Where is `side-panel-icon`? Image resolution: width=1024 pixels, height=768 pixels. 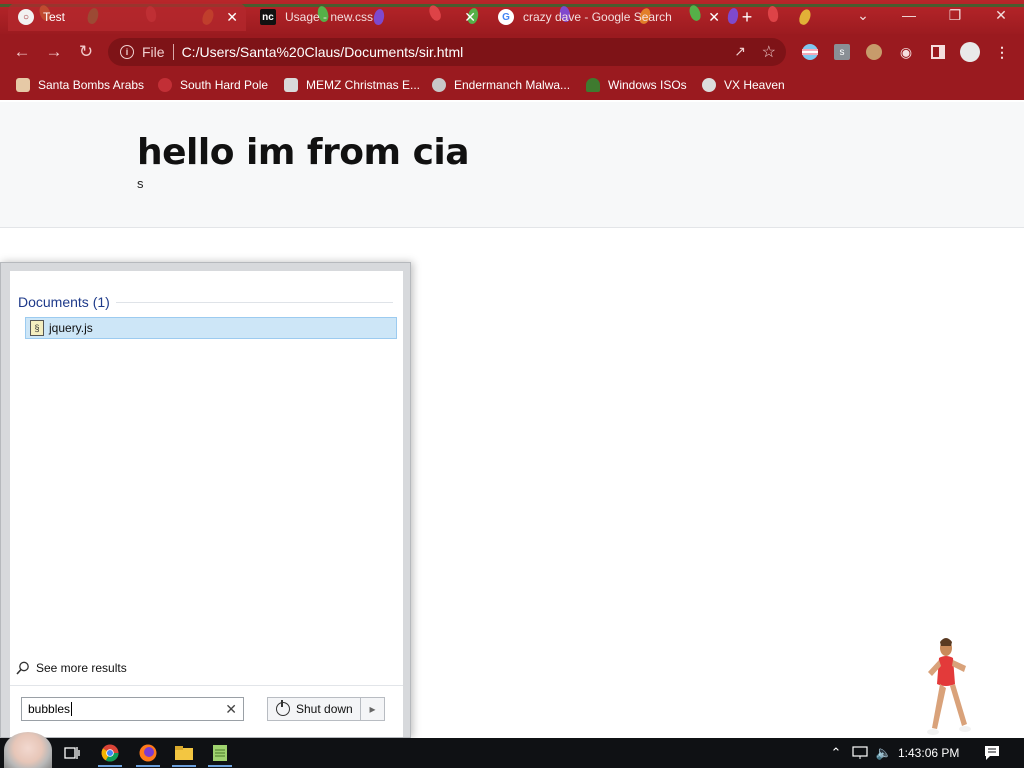
side-panel-icon is located at coordinates (938, 52).